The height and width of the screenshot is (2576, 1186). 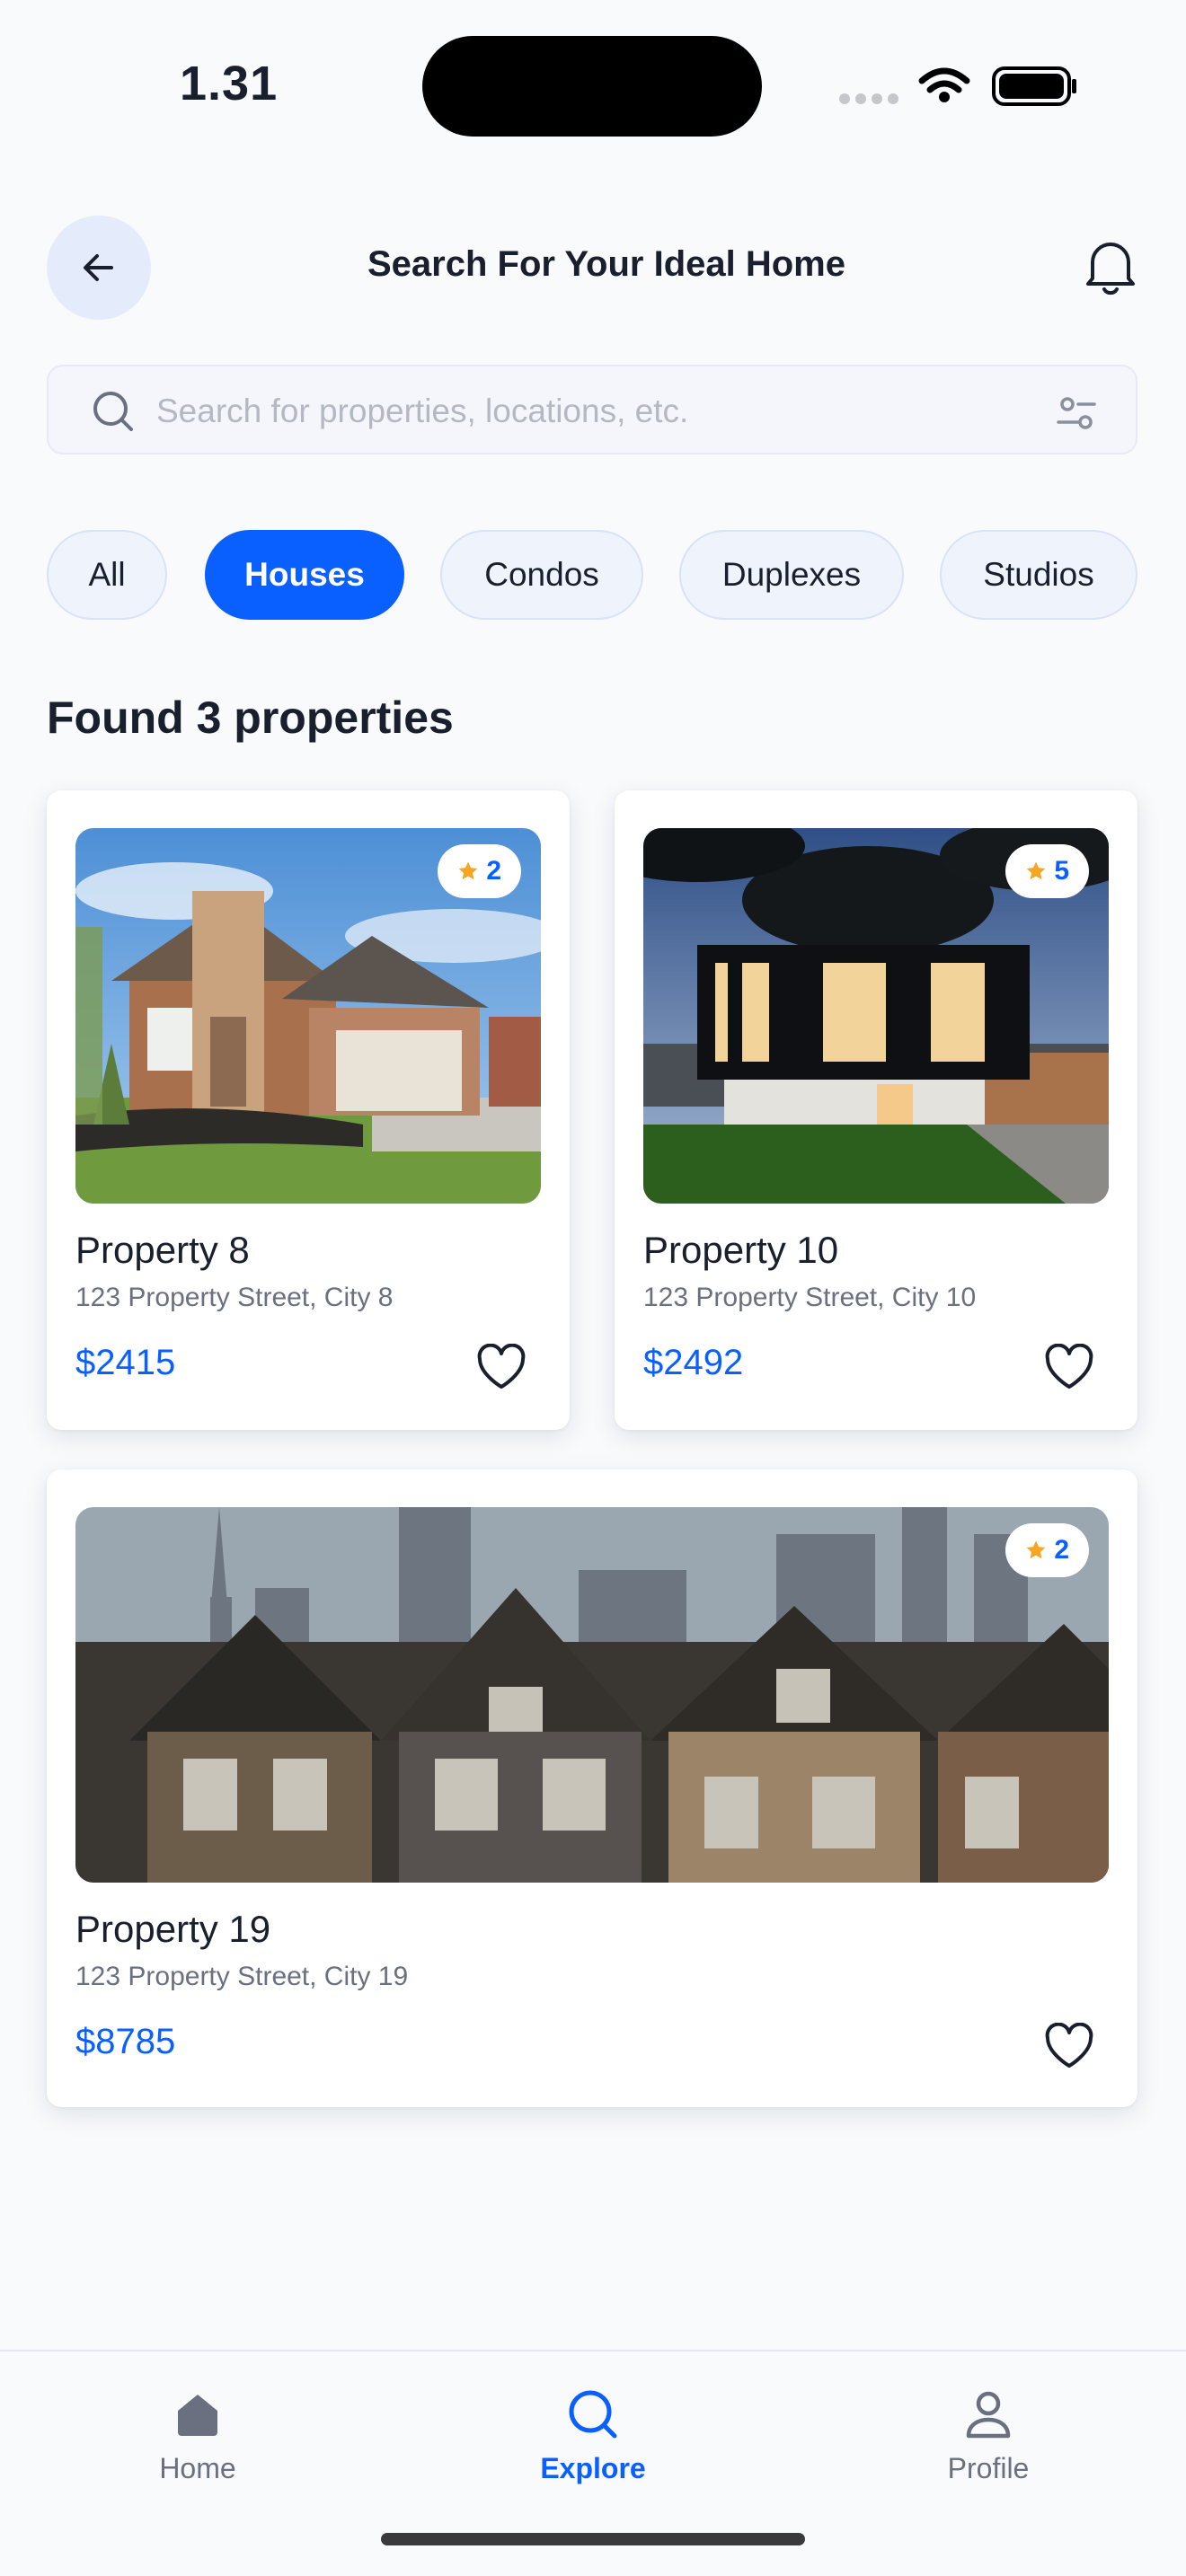 I want to click on search-bar, so click(x=592, y=409).